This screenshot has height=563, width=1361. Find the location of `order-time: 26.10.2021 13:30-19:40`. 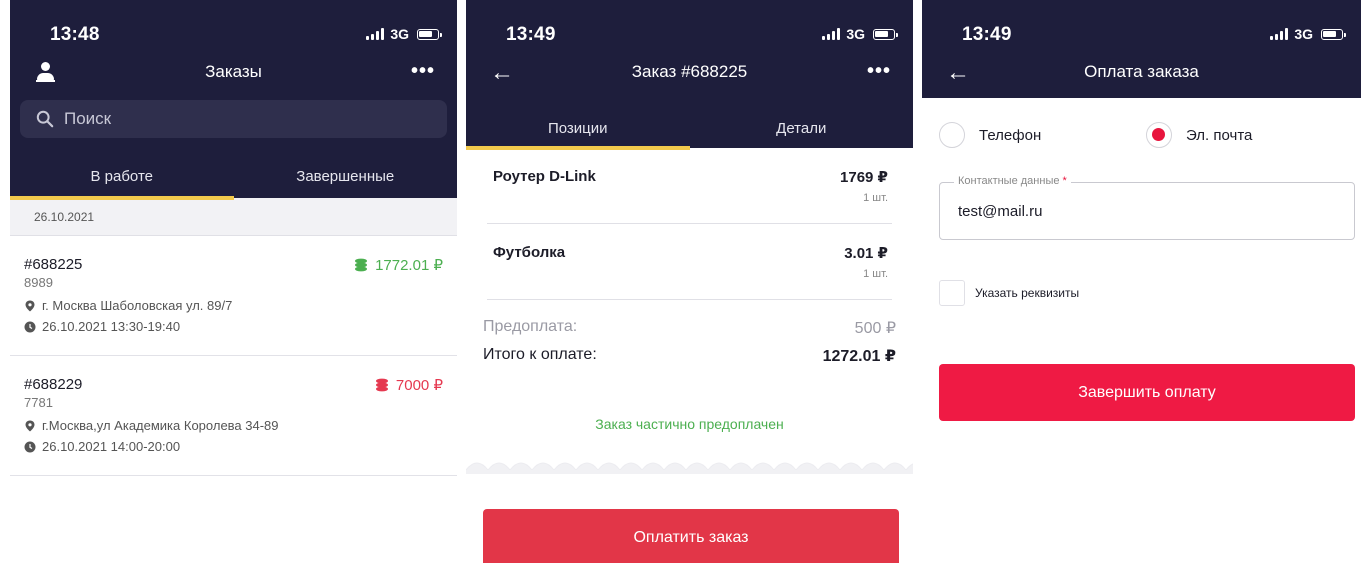

order-time: 26.10.2021 13:30-19:40 is located at coordinates (233, 326).